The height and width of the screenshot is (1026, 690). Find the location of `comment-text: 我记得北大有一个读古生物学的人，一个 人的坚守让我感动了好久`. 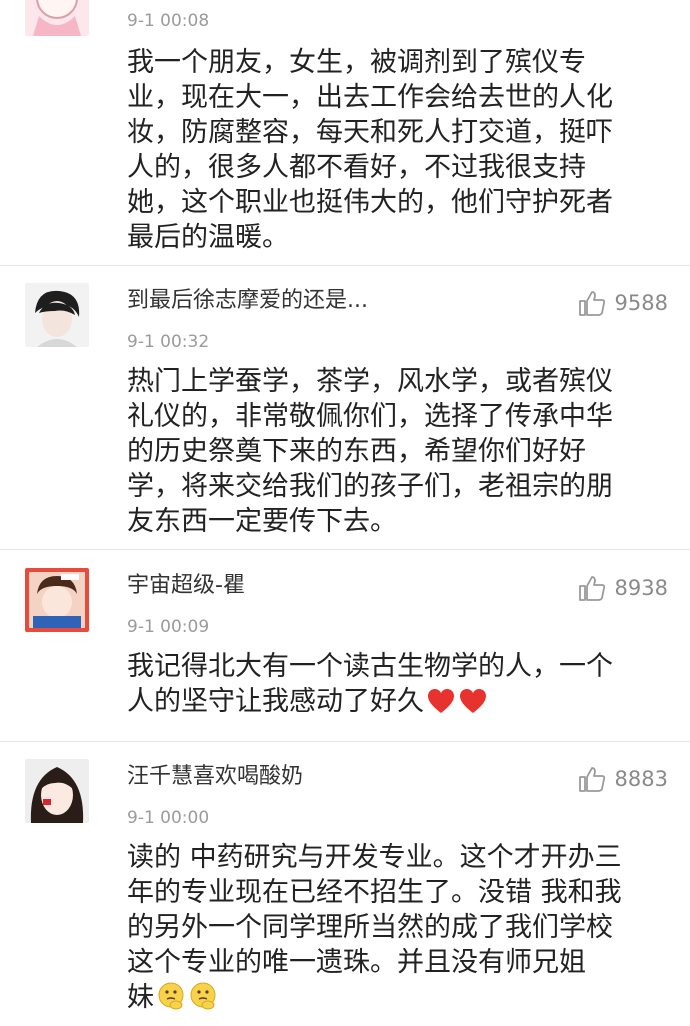

comment-text: 我记得北大有一个读古生物学的人，一个 人的坚守让我感动了好久 is located at coordinates (394, 686).